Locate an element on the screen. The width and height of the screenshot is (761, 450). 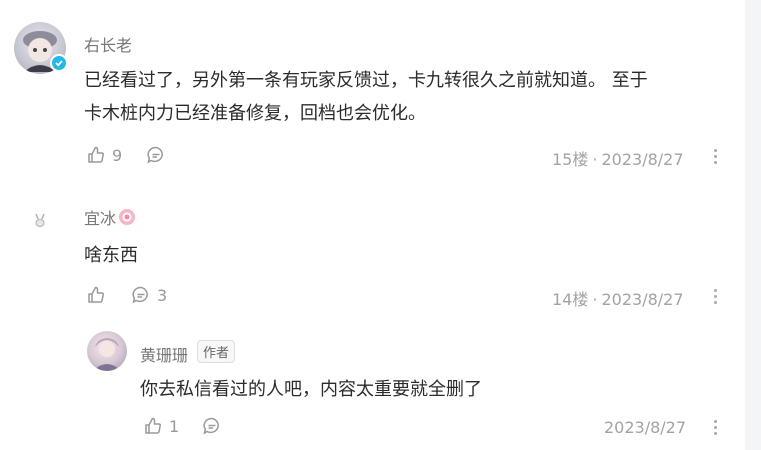
reply-content: 你去私信看过的人吧，内容太重要就全删了 is located at coordinates (311, 389).